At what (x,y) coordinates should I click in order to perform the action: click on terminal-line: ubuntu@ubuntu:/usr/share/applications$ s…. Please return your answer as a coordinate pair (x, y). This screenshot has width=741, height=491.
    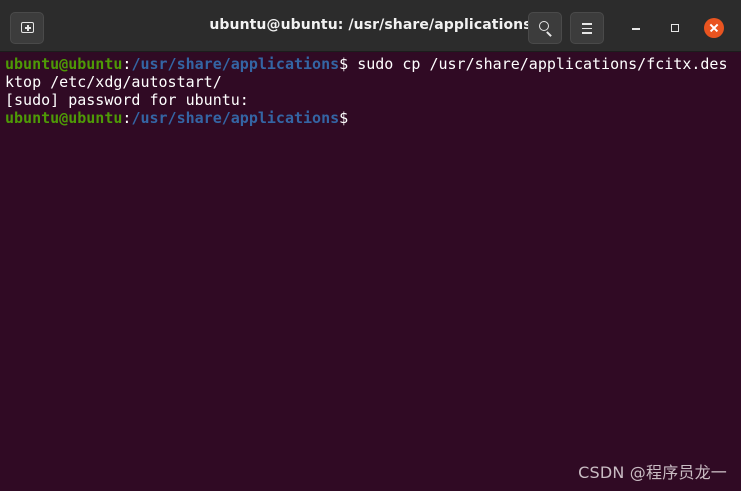
    Looking at the image, I should click on (373, 64).